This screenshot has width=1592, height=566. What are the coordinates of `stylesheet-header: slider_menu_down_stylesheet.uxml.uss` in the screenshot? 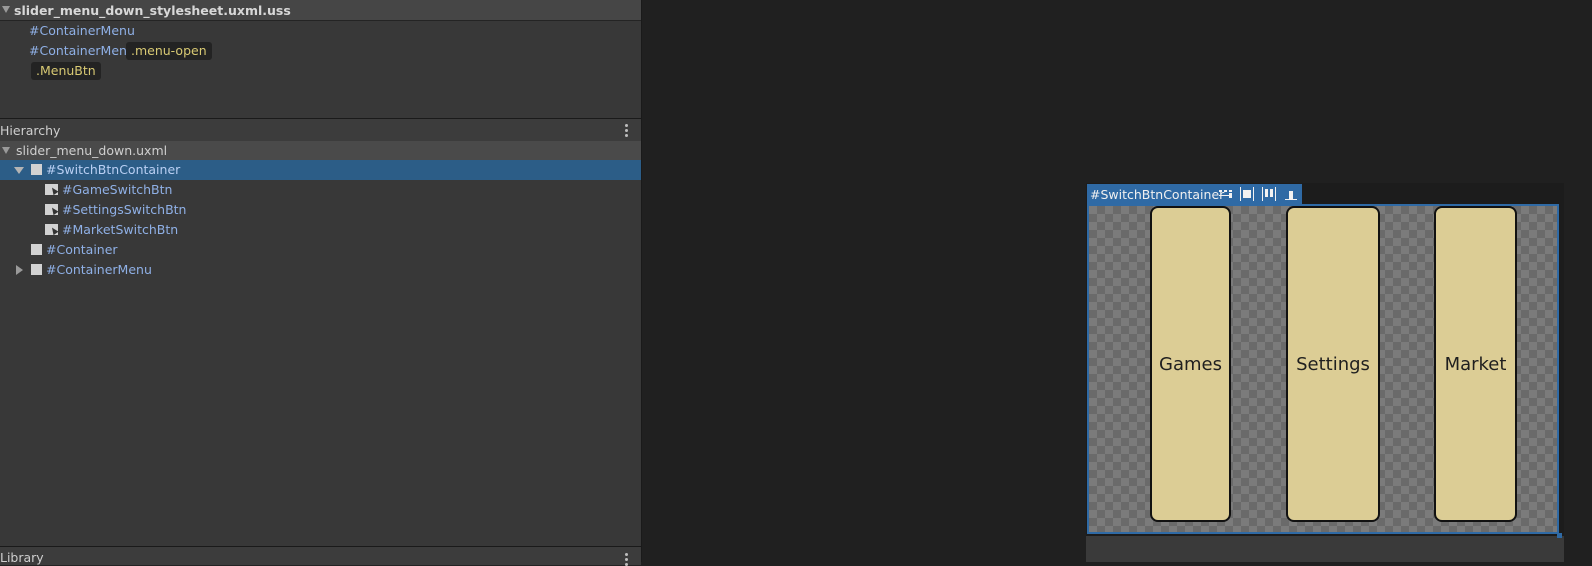 It's located at (320, 10).